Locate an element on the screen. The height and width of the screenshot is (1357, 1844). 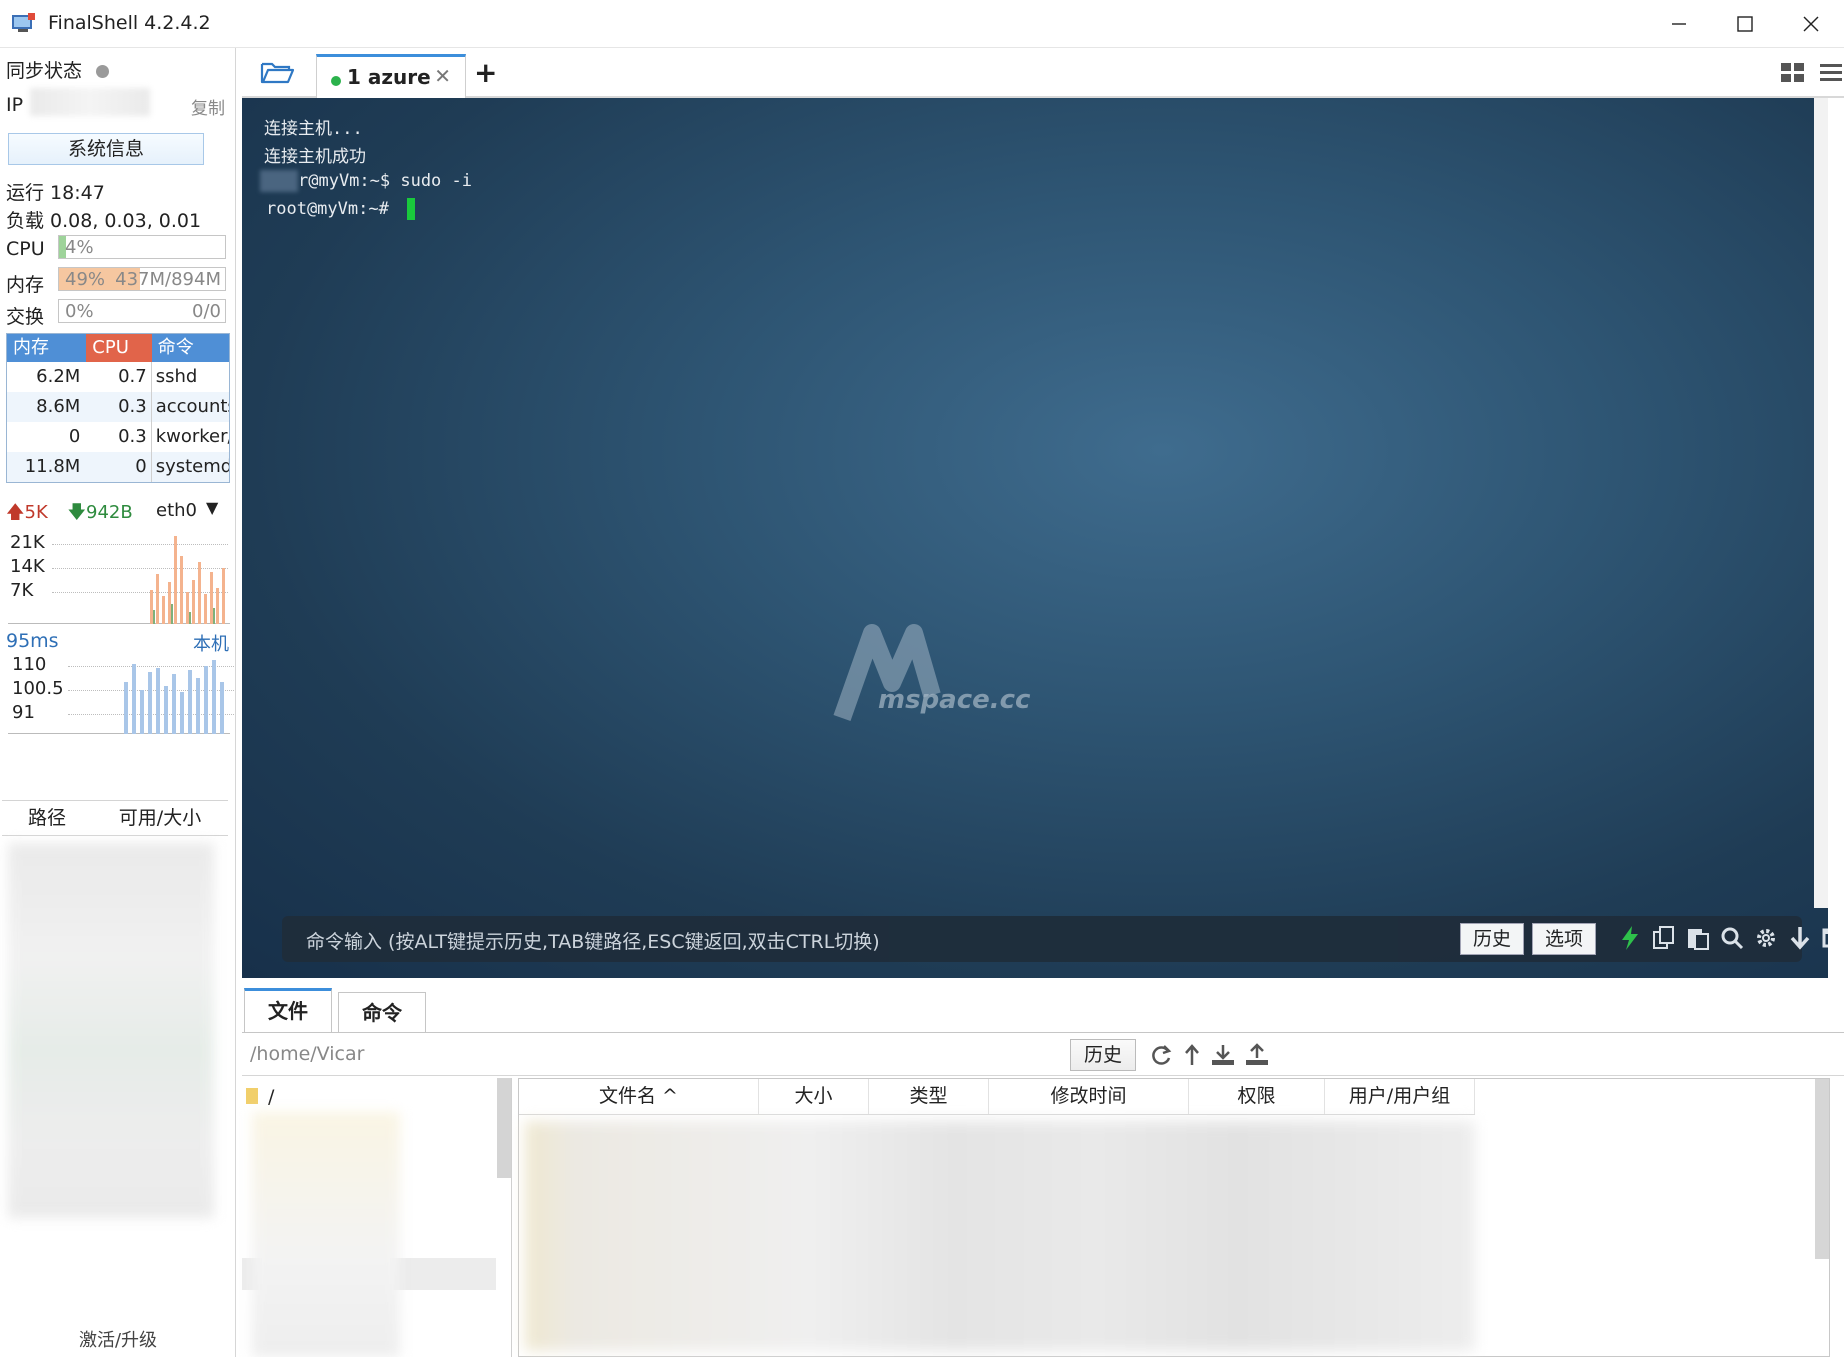
process-cpu: 0.3 is located at coordinates (119, 407).